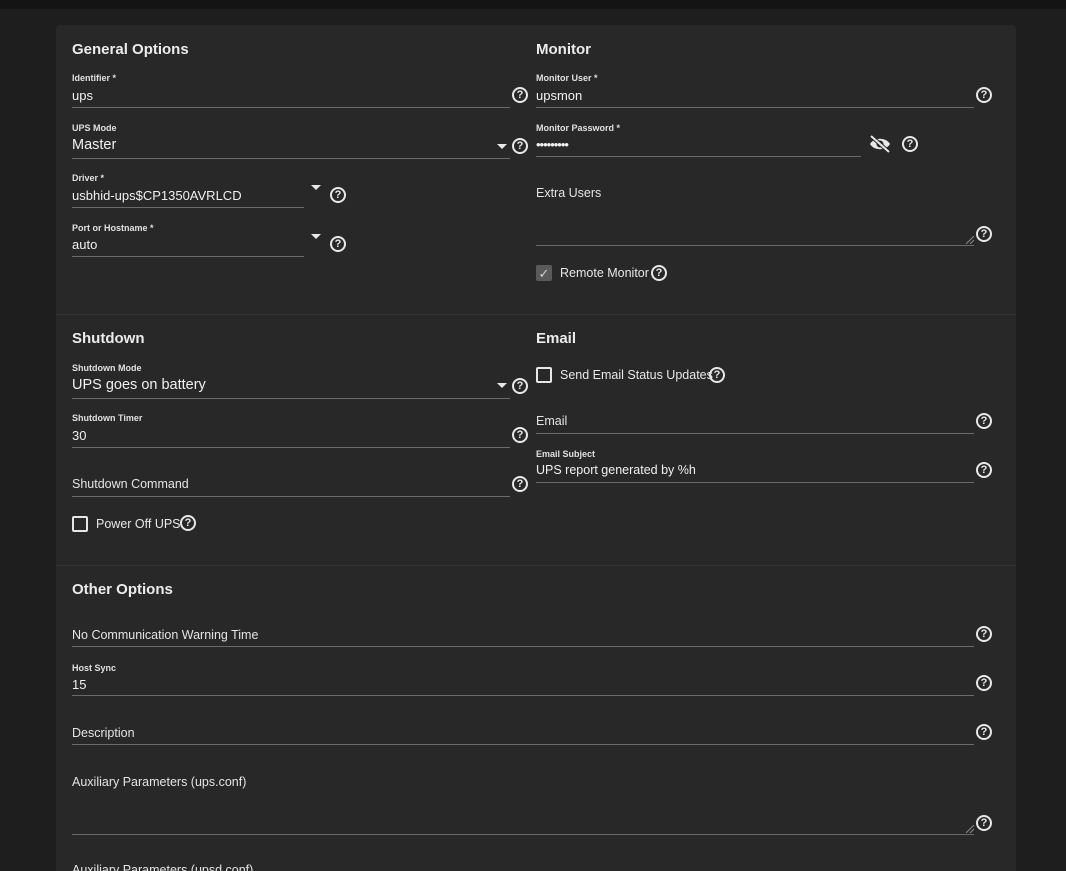 Image resolution: width=1066 pixels, height=871 pixels. I want to click on email-underline, so click(755, 433).